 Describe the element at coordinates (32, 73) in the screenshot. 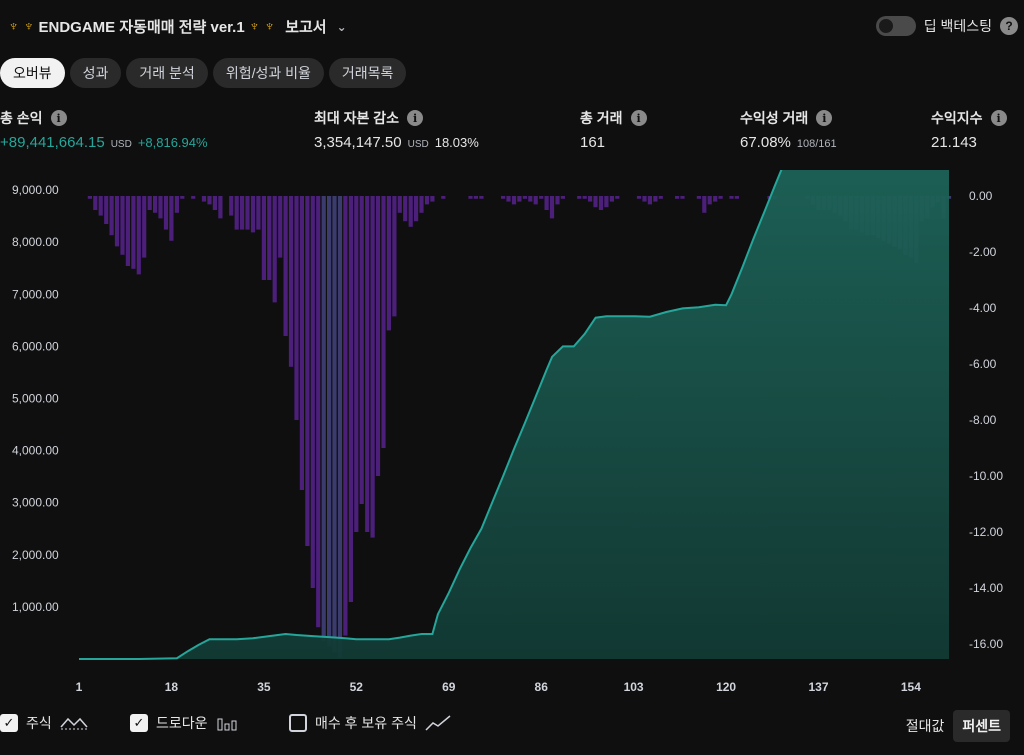

I see `tab-overview: 오버뷰` at that location.